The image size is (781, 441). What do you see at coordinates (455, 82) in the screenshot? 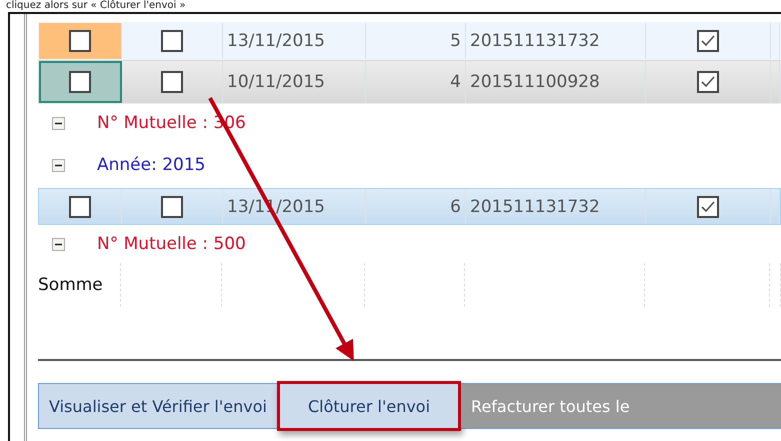
I see `number-cell: 4` at bounding box center [455, 82].